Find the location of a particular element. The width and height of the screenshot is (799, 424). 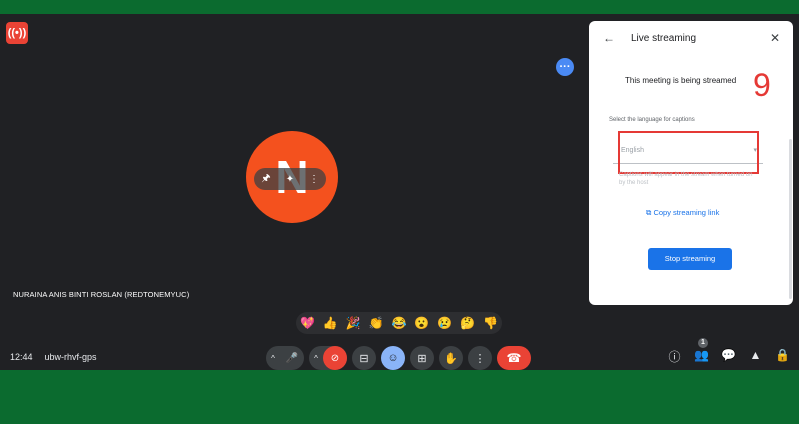

tile-controls: 🖈 ✦ ⋮ is located at coordinates (290, 179).